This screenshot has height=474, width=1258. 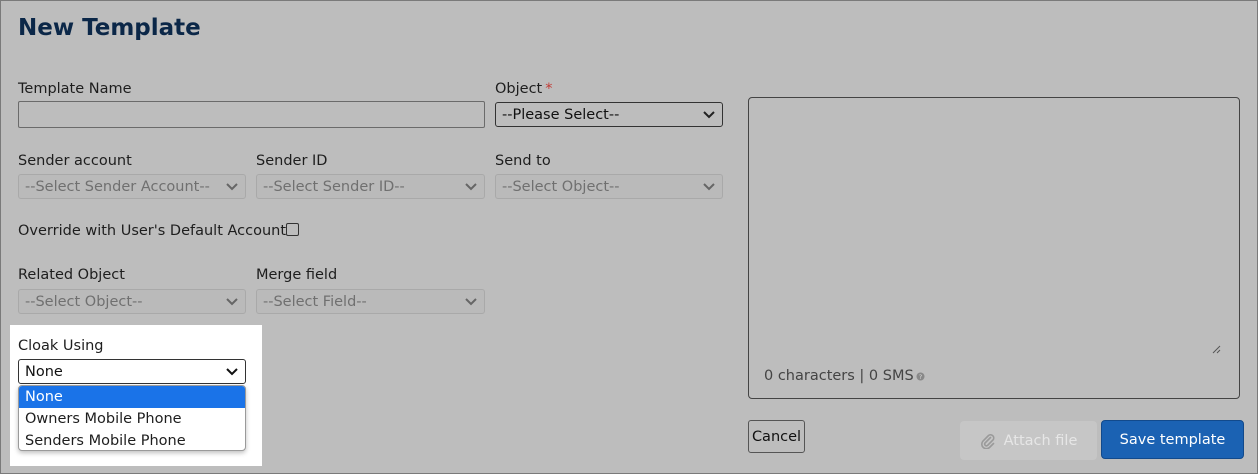 I want to click on cancel-button: Cancel, so click(x=776, y=436).